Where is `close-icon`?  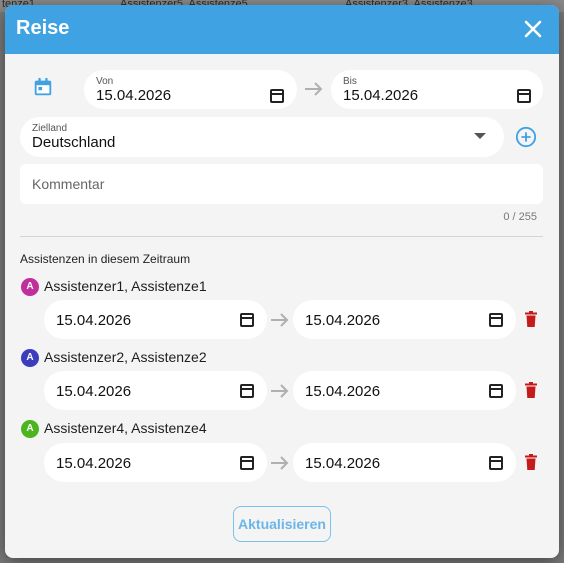 close-icon is located at coordinates (533, 29).